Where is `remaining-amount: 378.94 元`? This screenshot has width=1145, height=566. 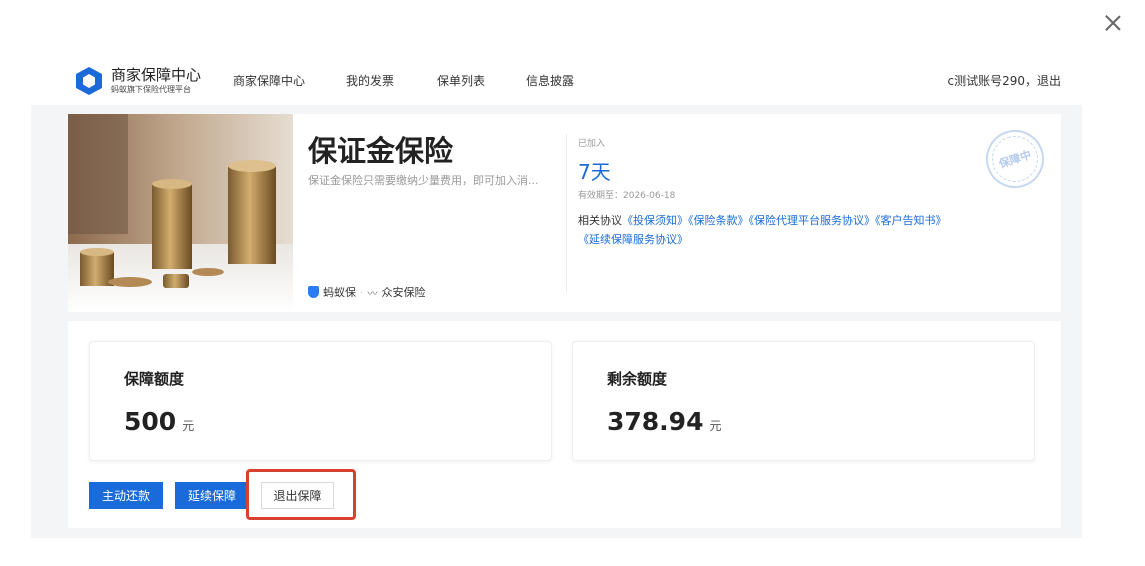
remaining-amount: 378.94 元 is located at coordinates (664, 421).